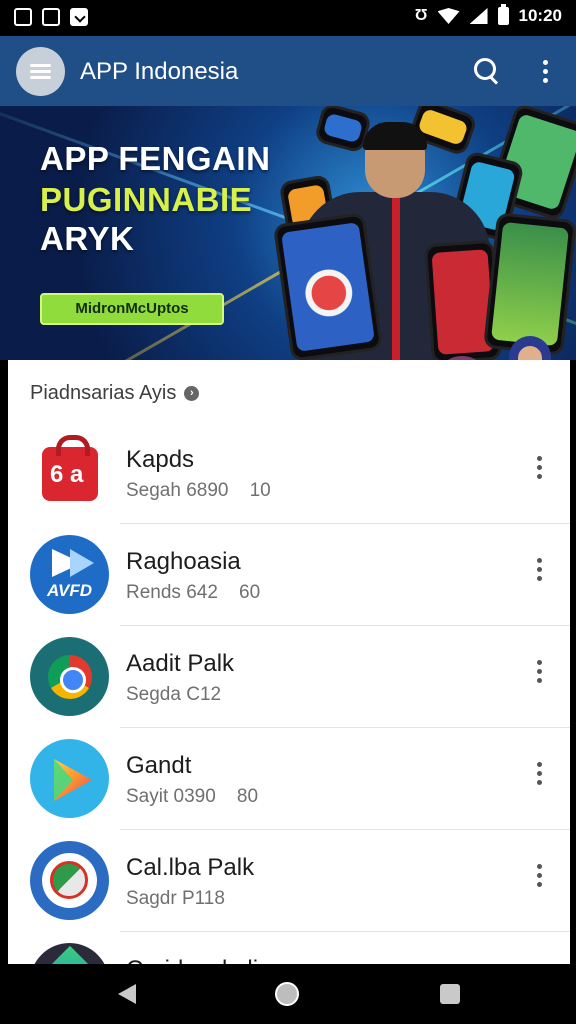 Image resolution: width=576 pixels, height=1024 pixels. What do you see at coordinates (69, 953) in the screenshot?
I see `gem-icon` at bounding box center [69, 953].